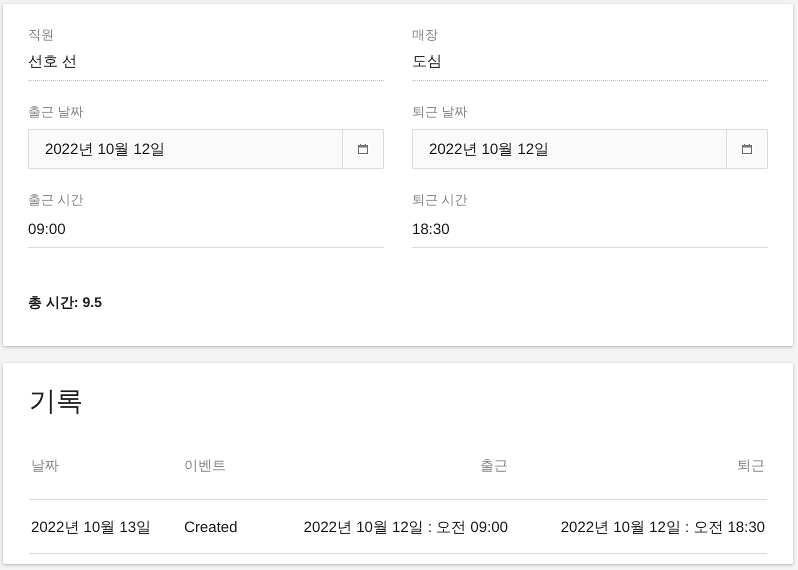  What do you see at coordinates (105, 474) in the screenshot?
I see `column-header: 날짜` at bounding box center [105, 474].